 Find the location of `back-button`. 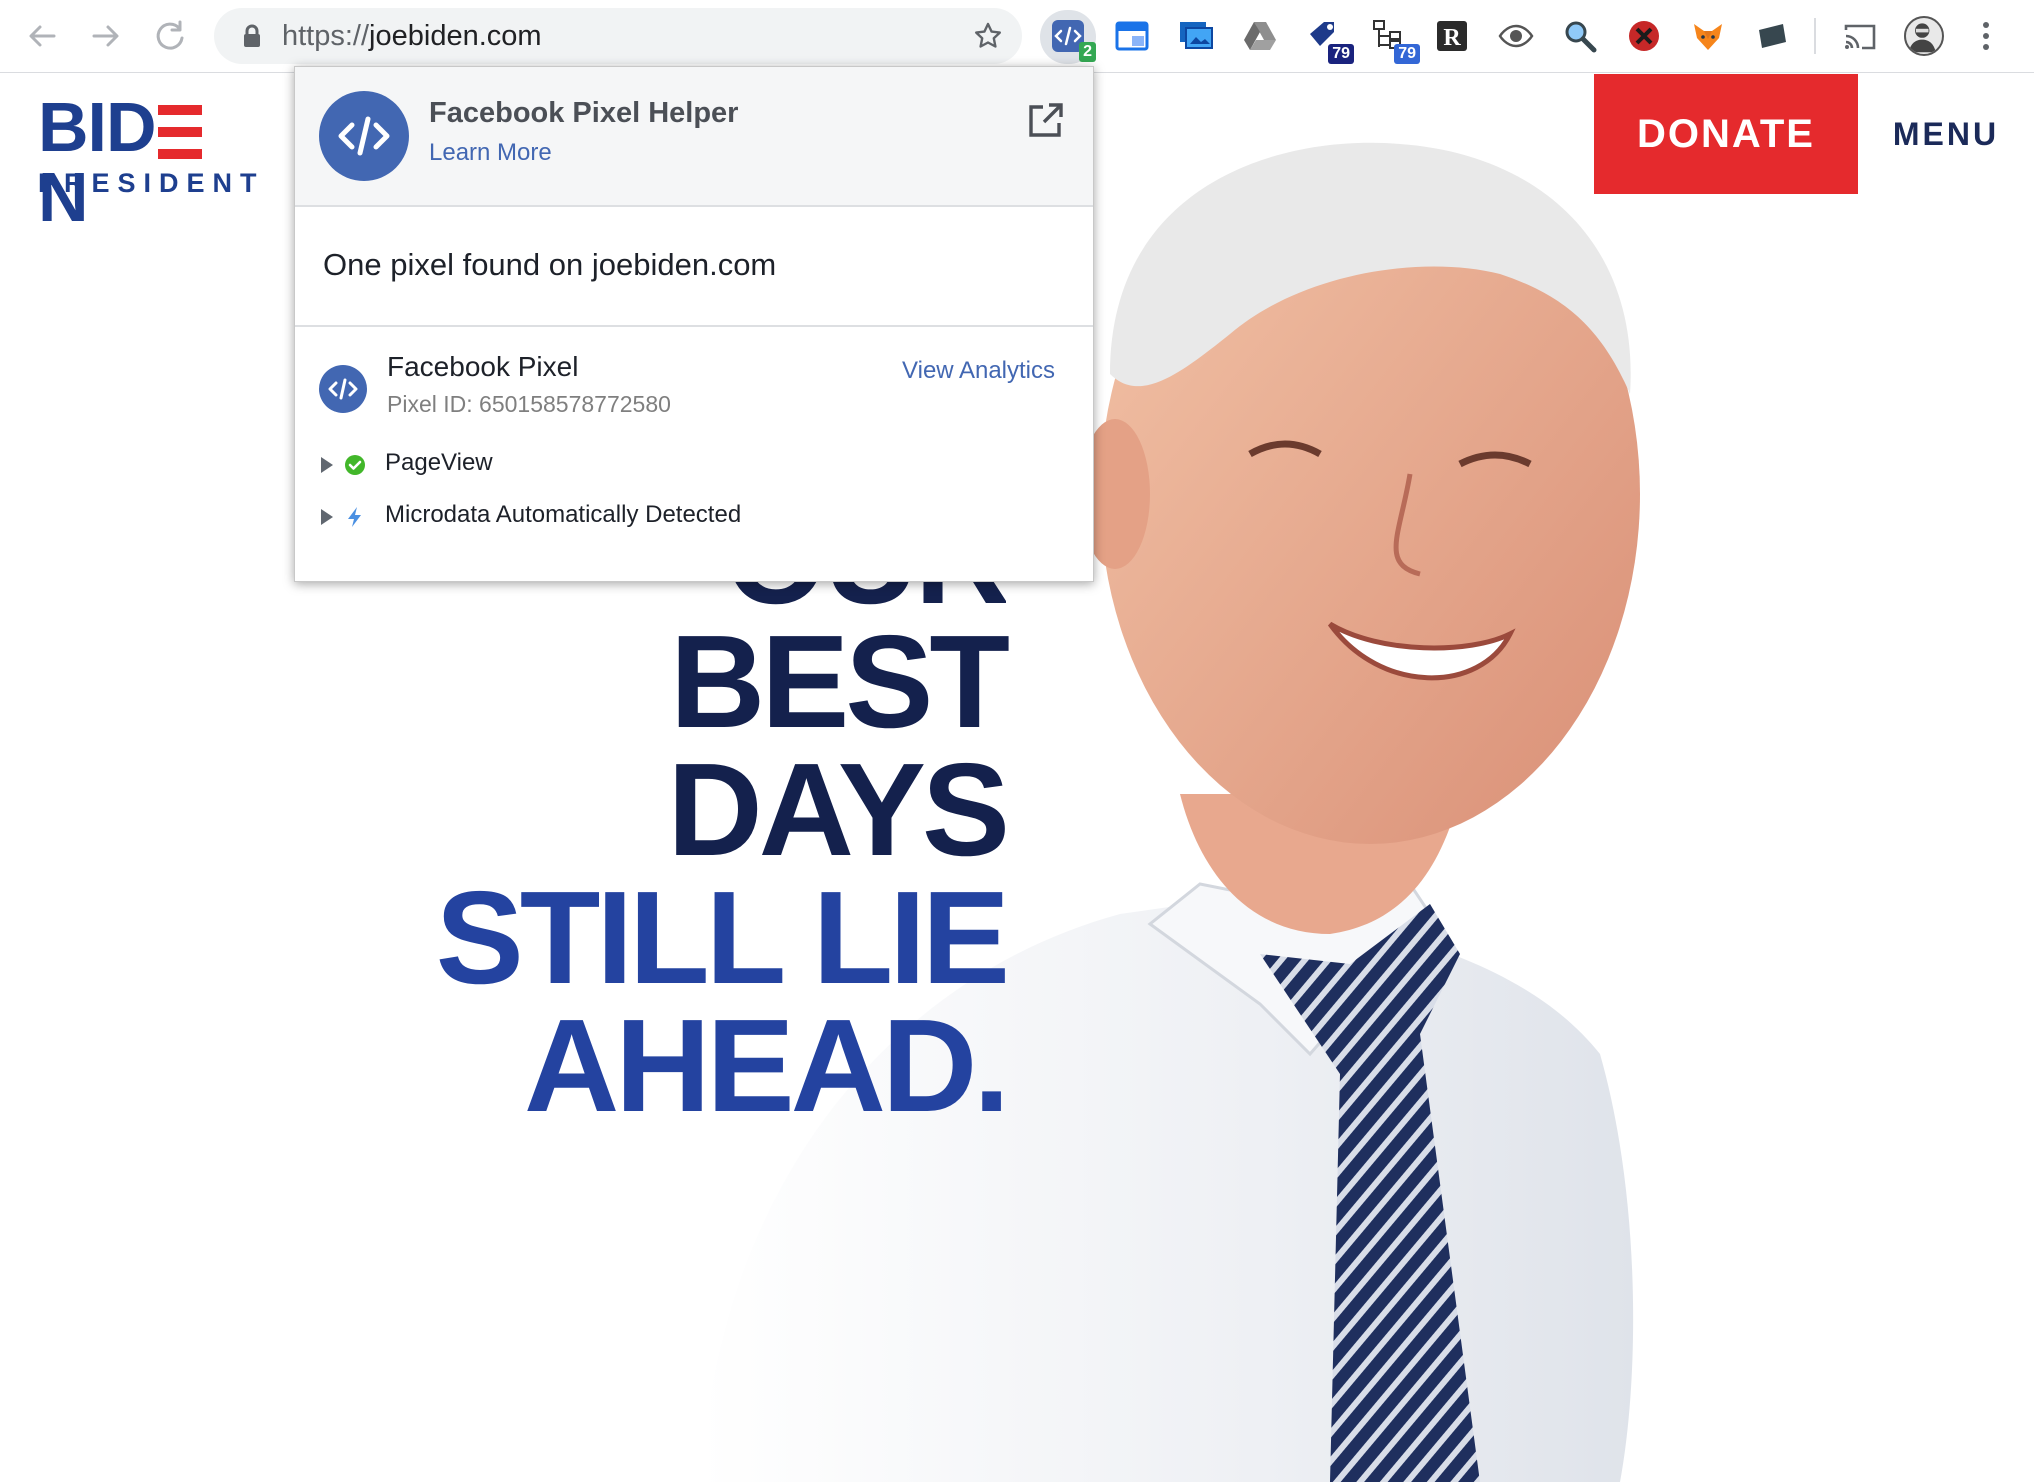

back-button is located at coordinates (42, 36).